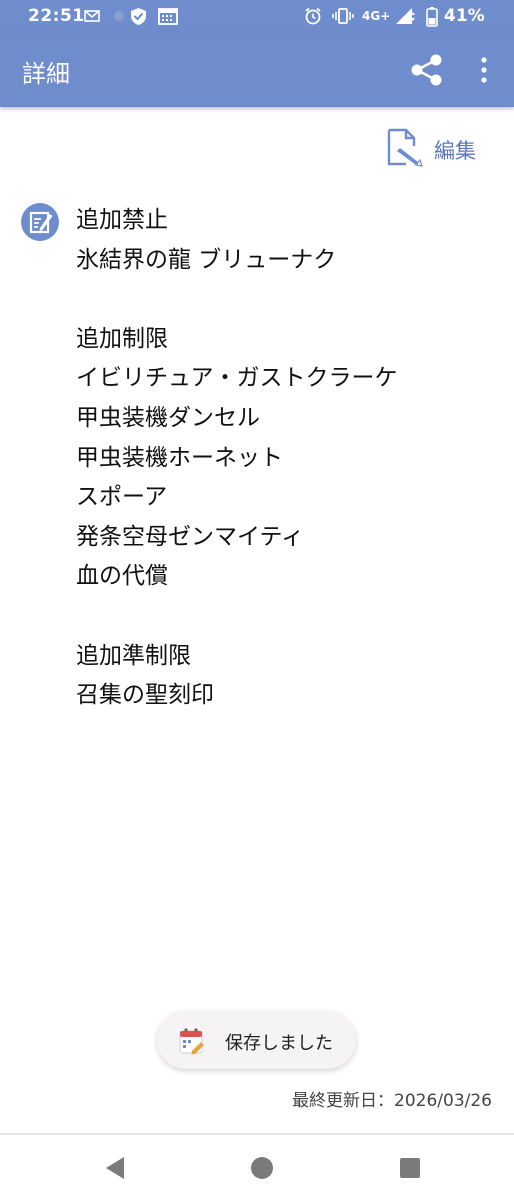 The image size is (514, 1199). I want to click on note-edit-icon, so click(40, 222).